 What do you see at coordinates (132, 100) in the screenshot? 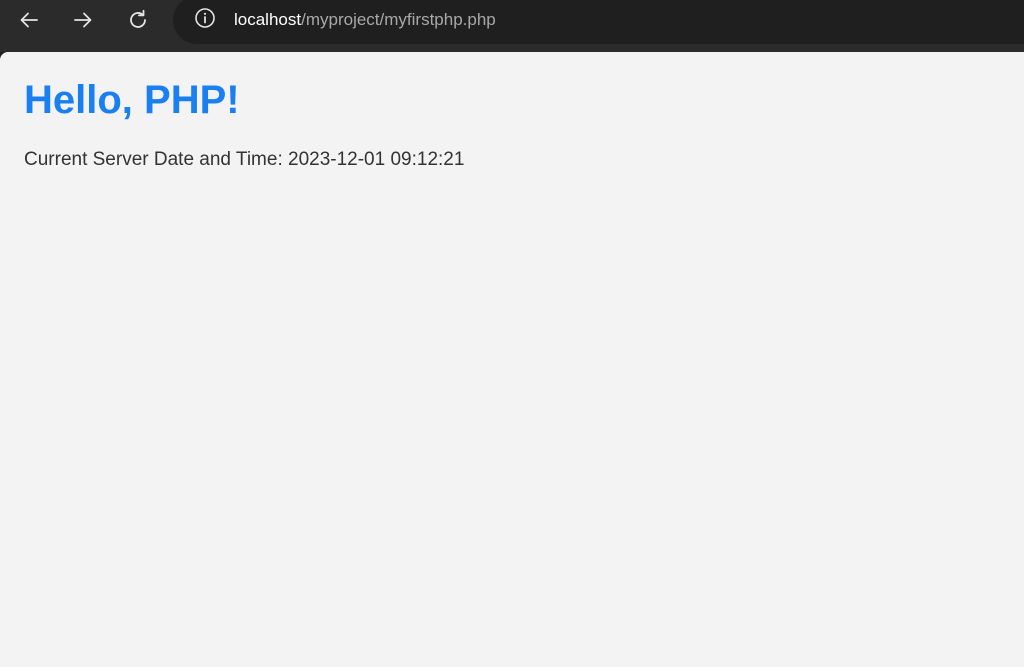
I see `page-title: Hello, PHP!` at bounding box center [132, 100].